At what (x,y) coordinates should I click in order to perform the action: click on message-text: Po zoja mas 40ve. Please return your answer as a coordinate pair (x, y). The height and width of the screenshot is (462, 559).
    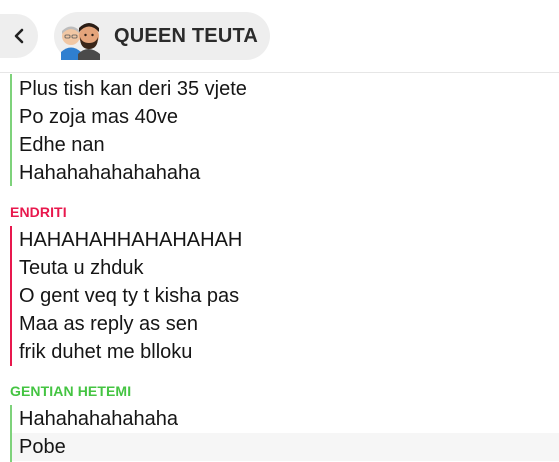
    Looking at the image, I should click on (98, 117).